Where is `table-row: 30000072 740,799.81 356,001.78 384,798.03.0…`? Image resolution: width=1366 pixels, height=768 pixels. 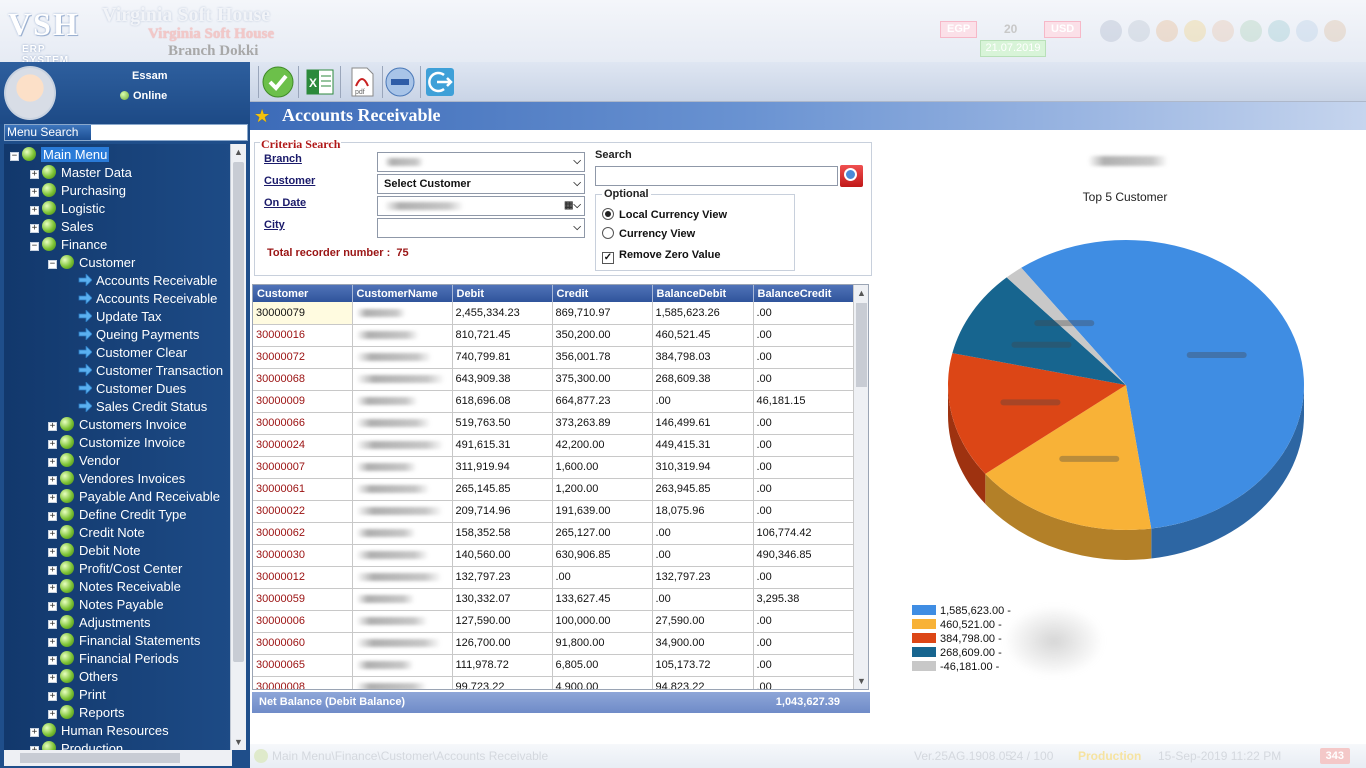
table-row: 30000072 740,799.81 356,001.78 384,798.03.0… is located at coordinates (553, 357).